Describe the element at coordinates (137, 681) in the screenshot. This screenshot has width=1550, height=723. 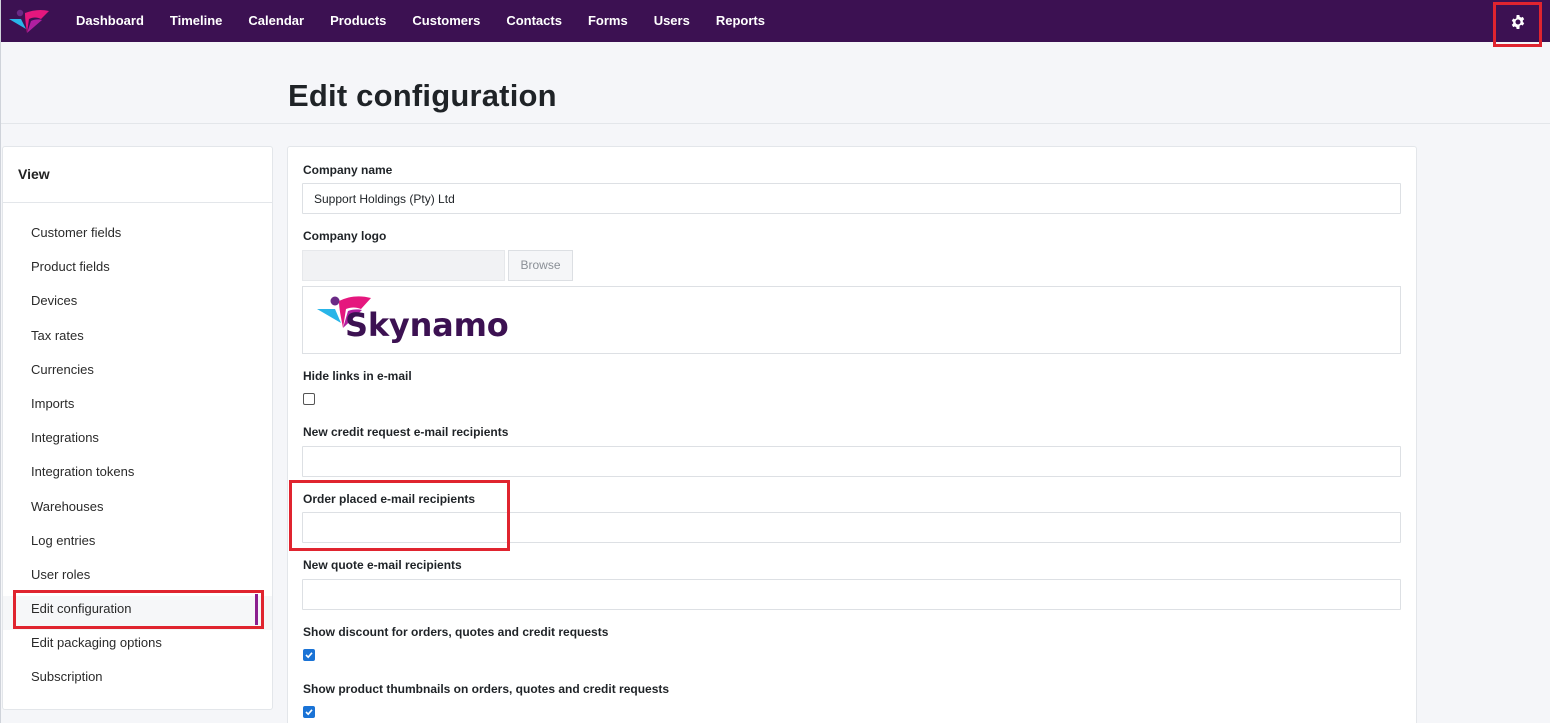
I see `sidebar-item-subscription: Subscription` at that location.